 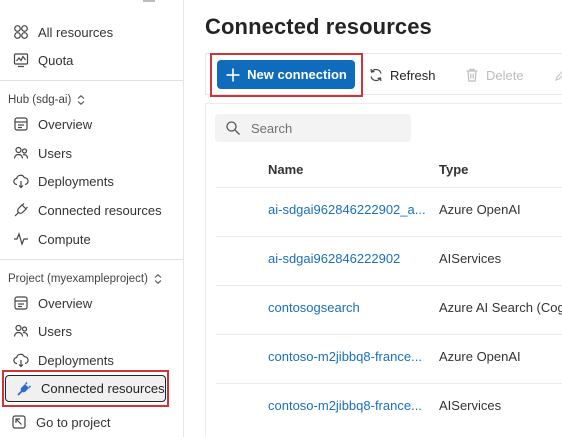 I want to click on table-row: ai-sdgai962846222902 AIServices, so click(x=389, y=260).